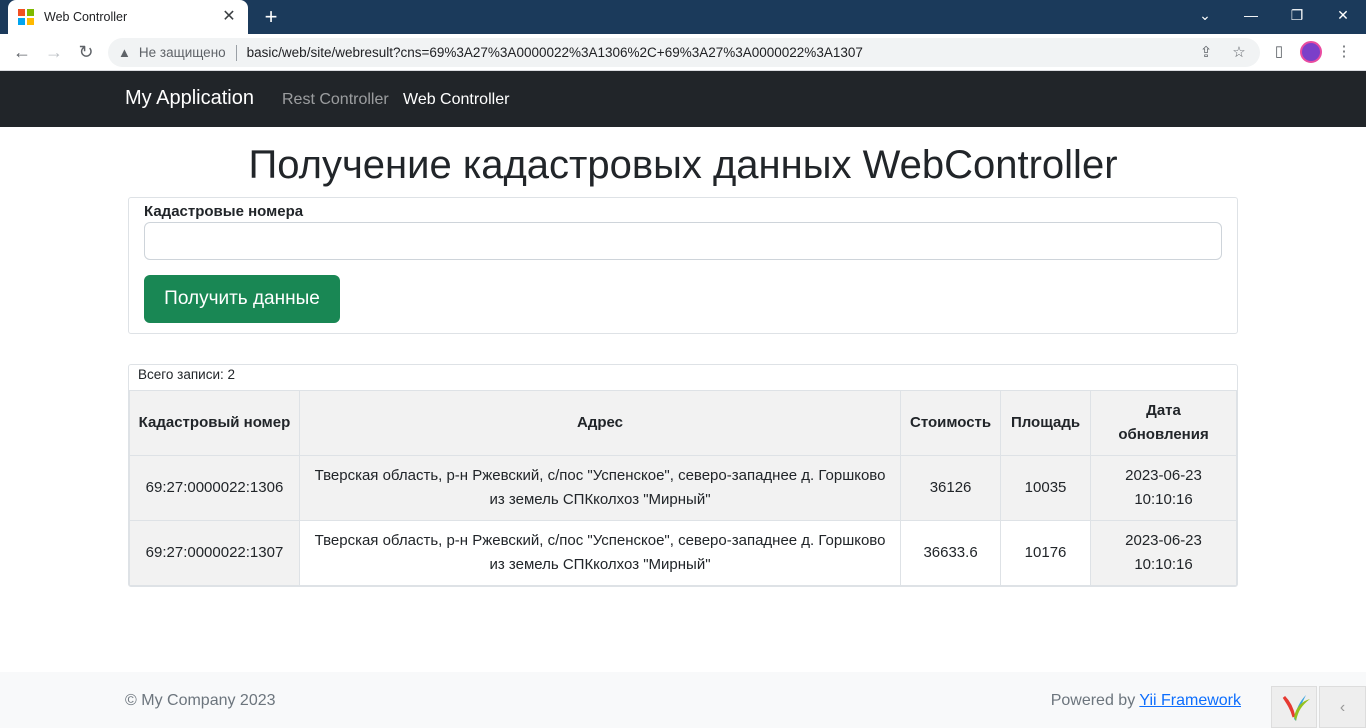  Describe the element at coordinates (600, 423) in the screenshot. I see `column-header-address: Адрес` at that location.